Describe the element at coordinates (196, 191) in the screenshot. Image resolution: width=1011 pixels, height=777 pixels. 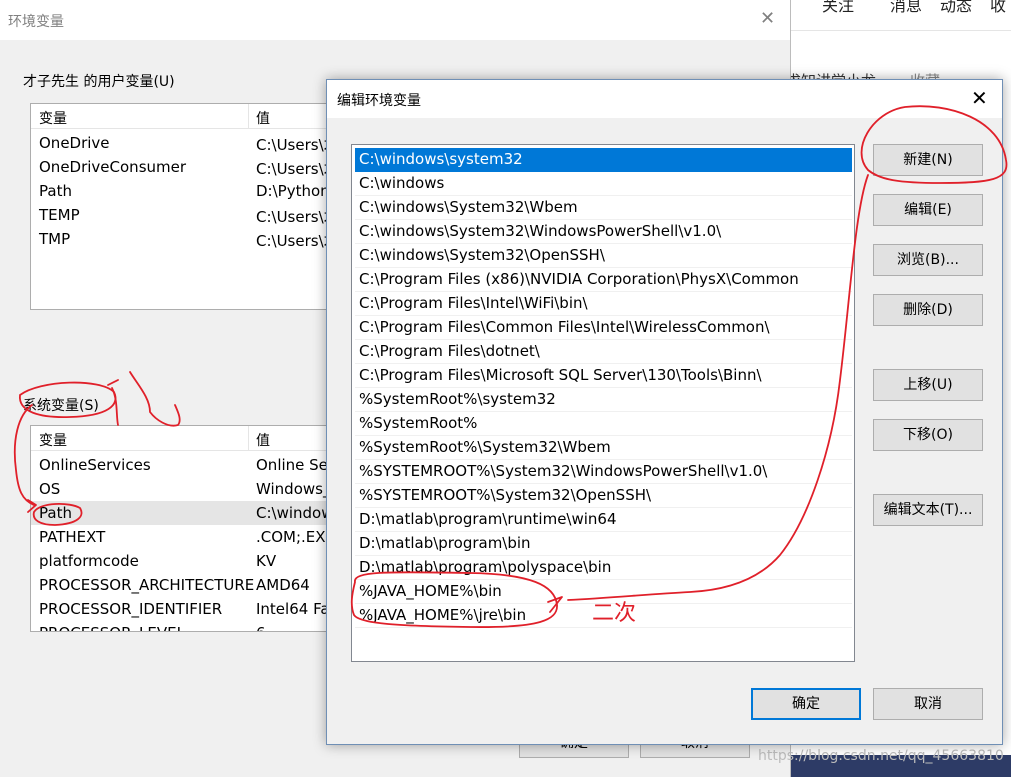
I see `user-var-row: Path D:\Python` at that location.